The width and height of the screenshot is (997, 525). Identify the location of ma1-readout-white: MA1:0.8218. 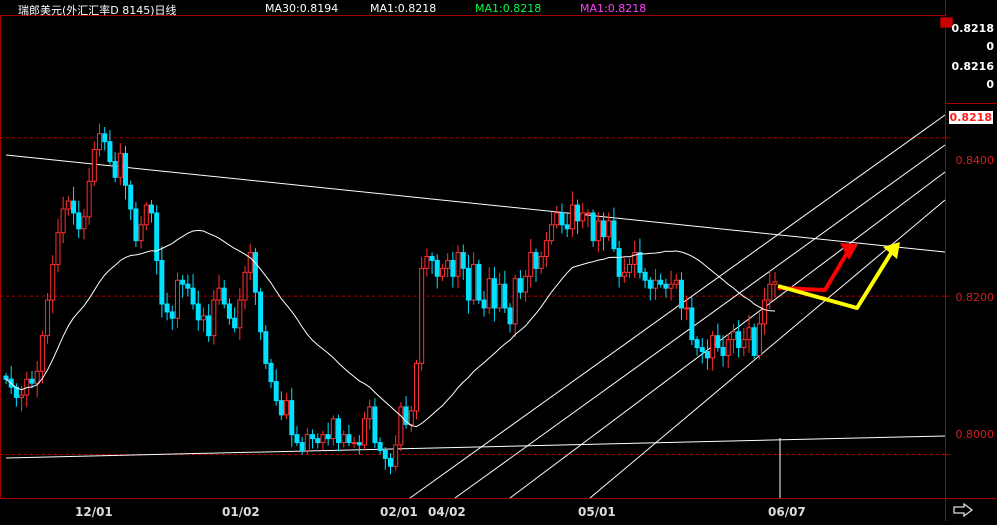
(403, 8).